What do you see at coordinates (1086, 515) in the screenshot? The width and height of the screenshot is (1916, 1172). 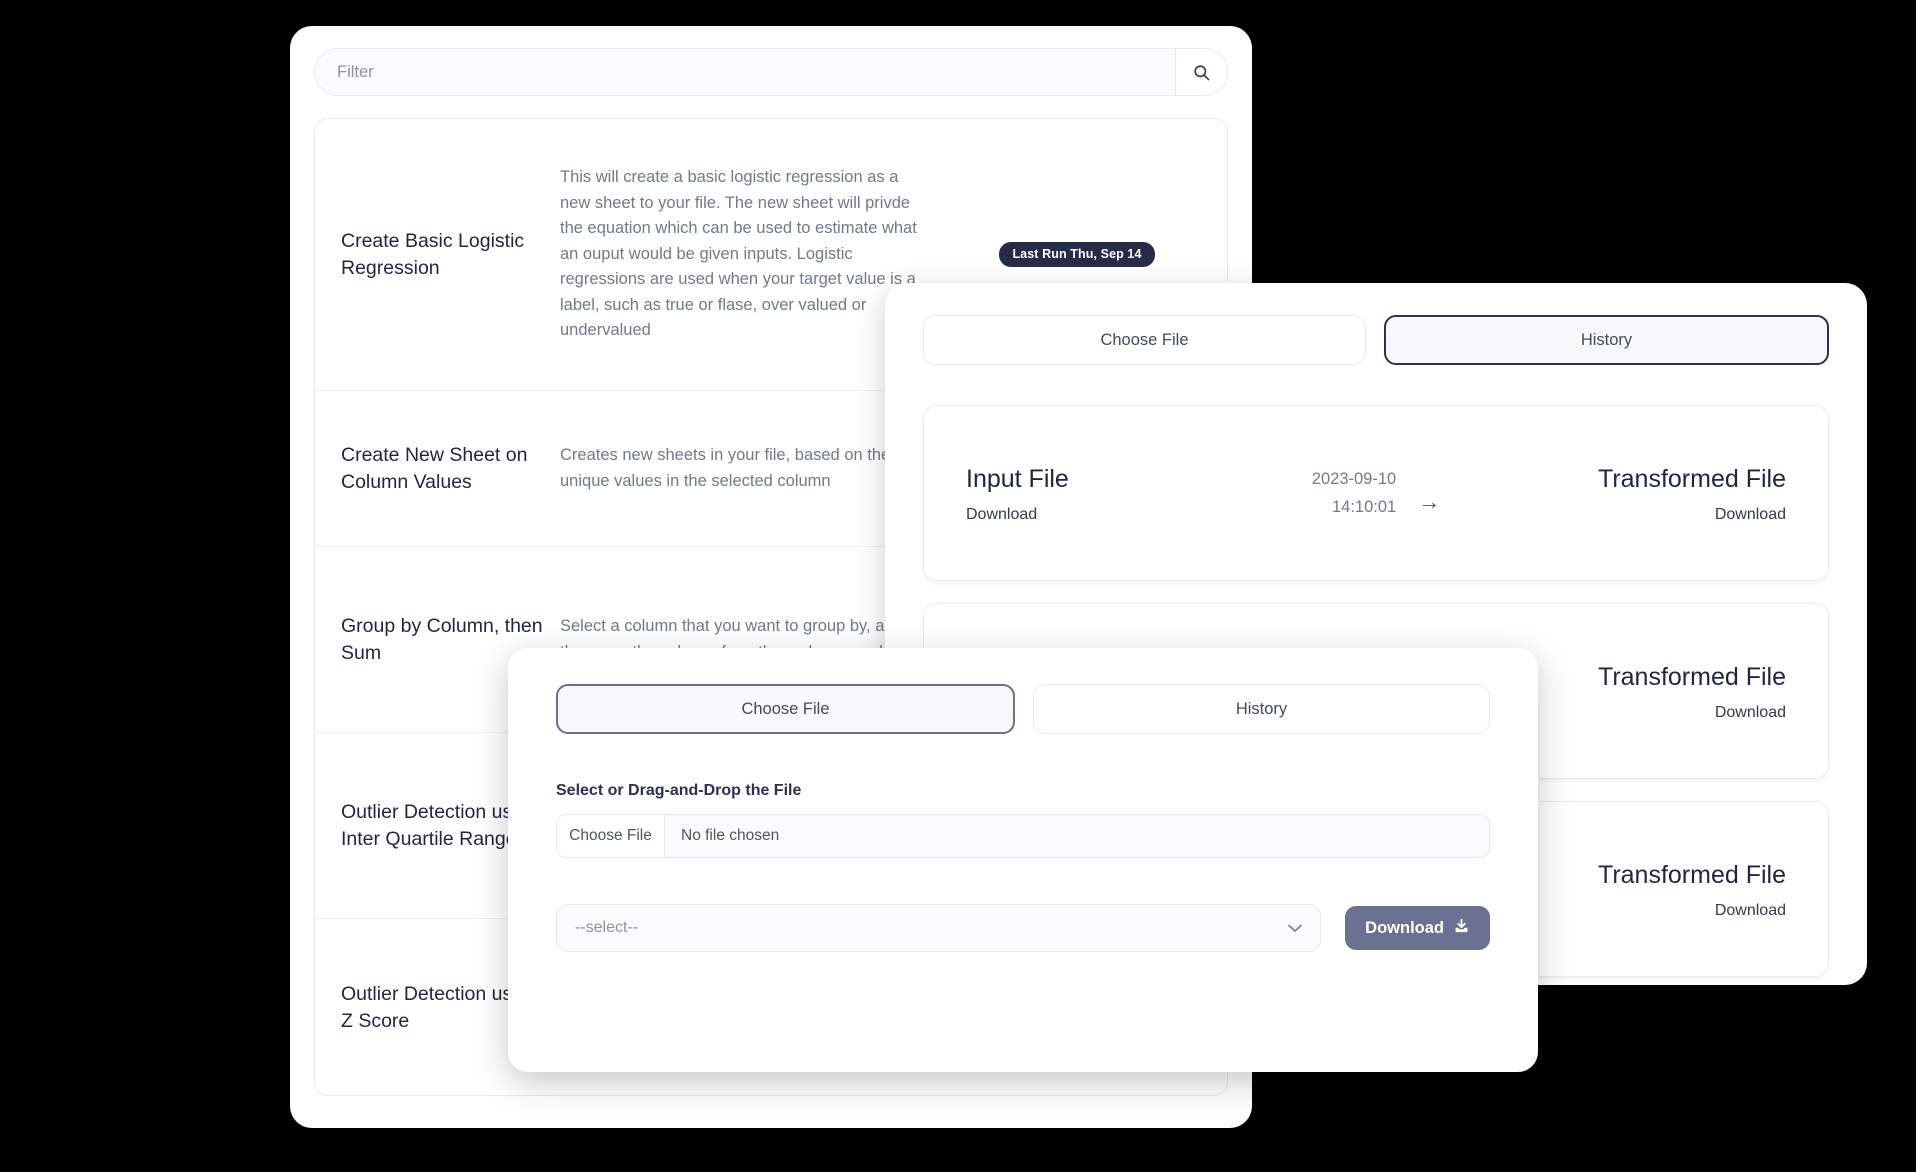 I see `input-file-download-link: Download` at bounding box center [1086, 515].